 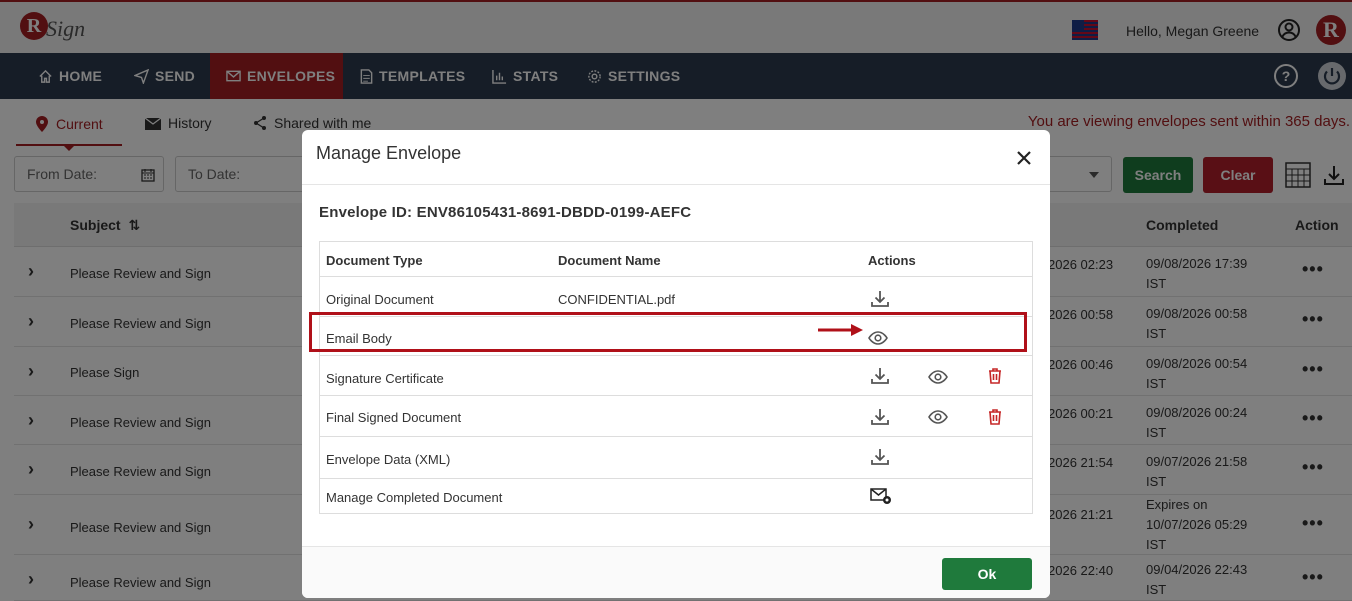 What do you see at coordinates (676, 458) in the screenshot?
I see `document-row-envelope-data: Envelope Data (XML)` at bounding box center [676, 458].